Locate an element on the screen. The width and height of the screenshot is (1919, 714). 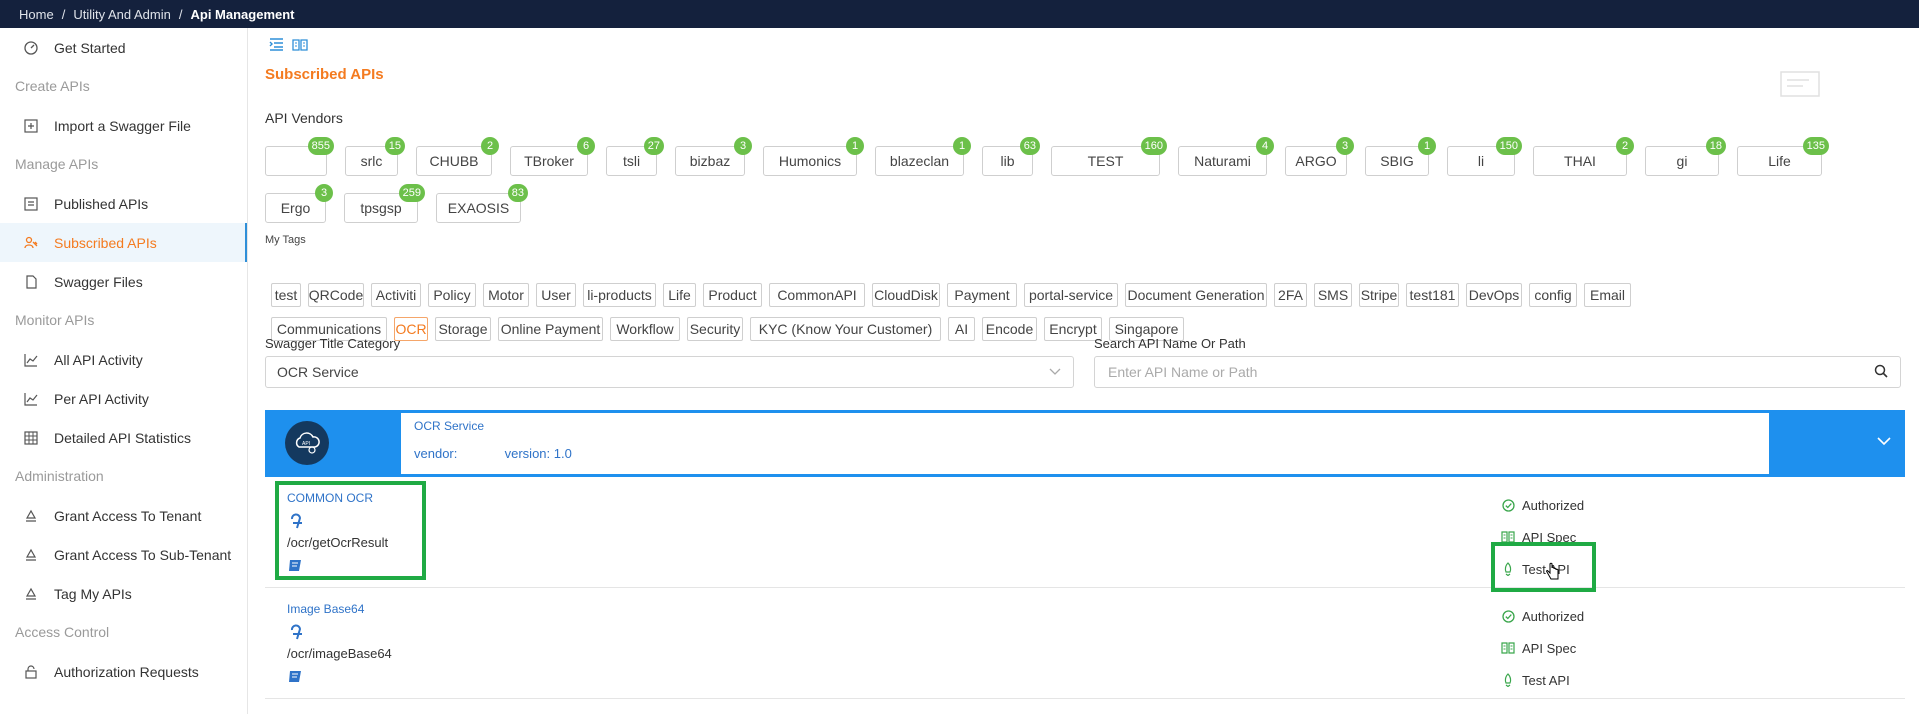
vendor-name: Naturami is located at coordinates (1222, 161).